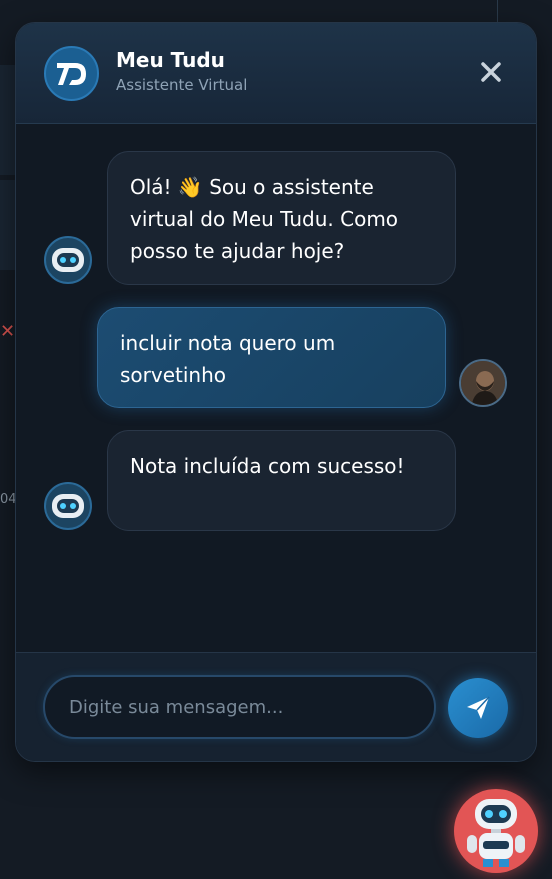  What do you see at coordinates (281, 480) in the screenshot?
I see `message-bubble-bot: Nota incluída com sucesso!` at bounding box center [281, 480].